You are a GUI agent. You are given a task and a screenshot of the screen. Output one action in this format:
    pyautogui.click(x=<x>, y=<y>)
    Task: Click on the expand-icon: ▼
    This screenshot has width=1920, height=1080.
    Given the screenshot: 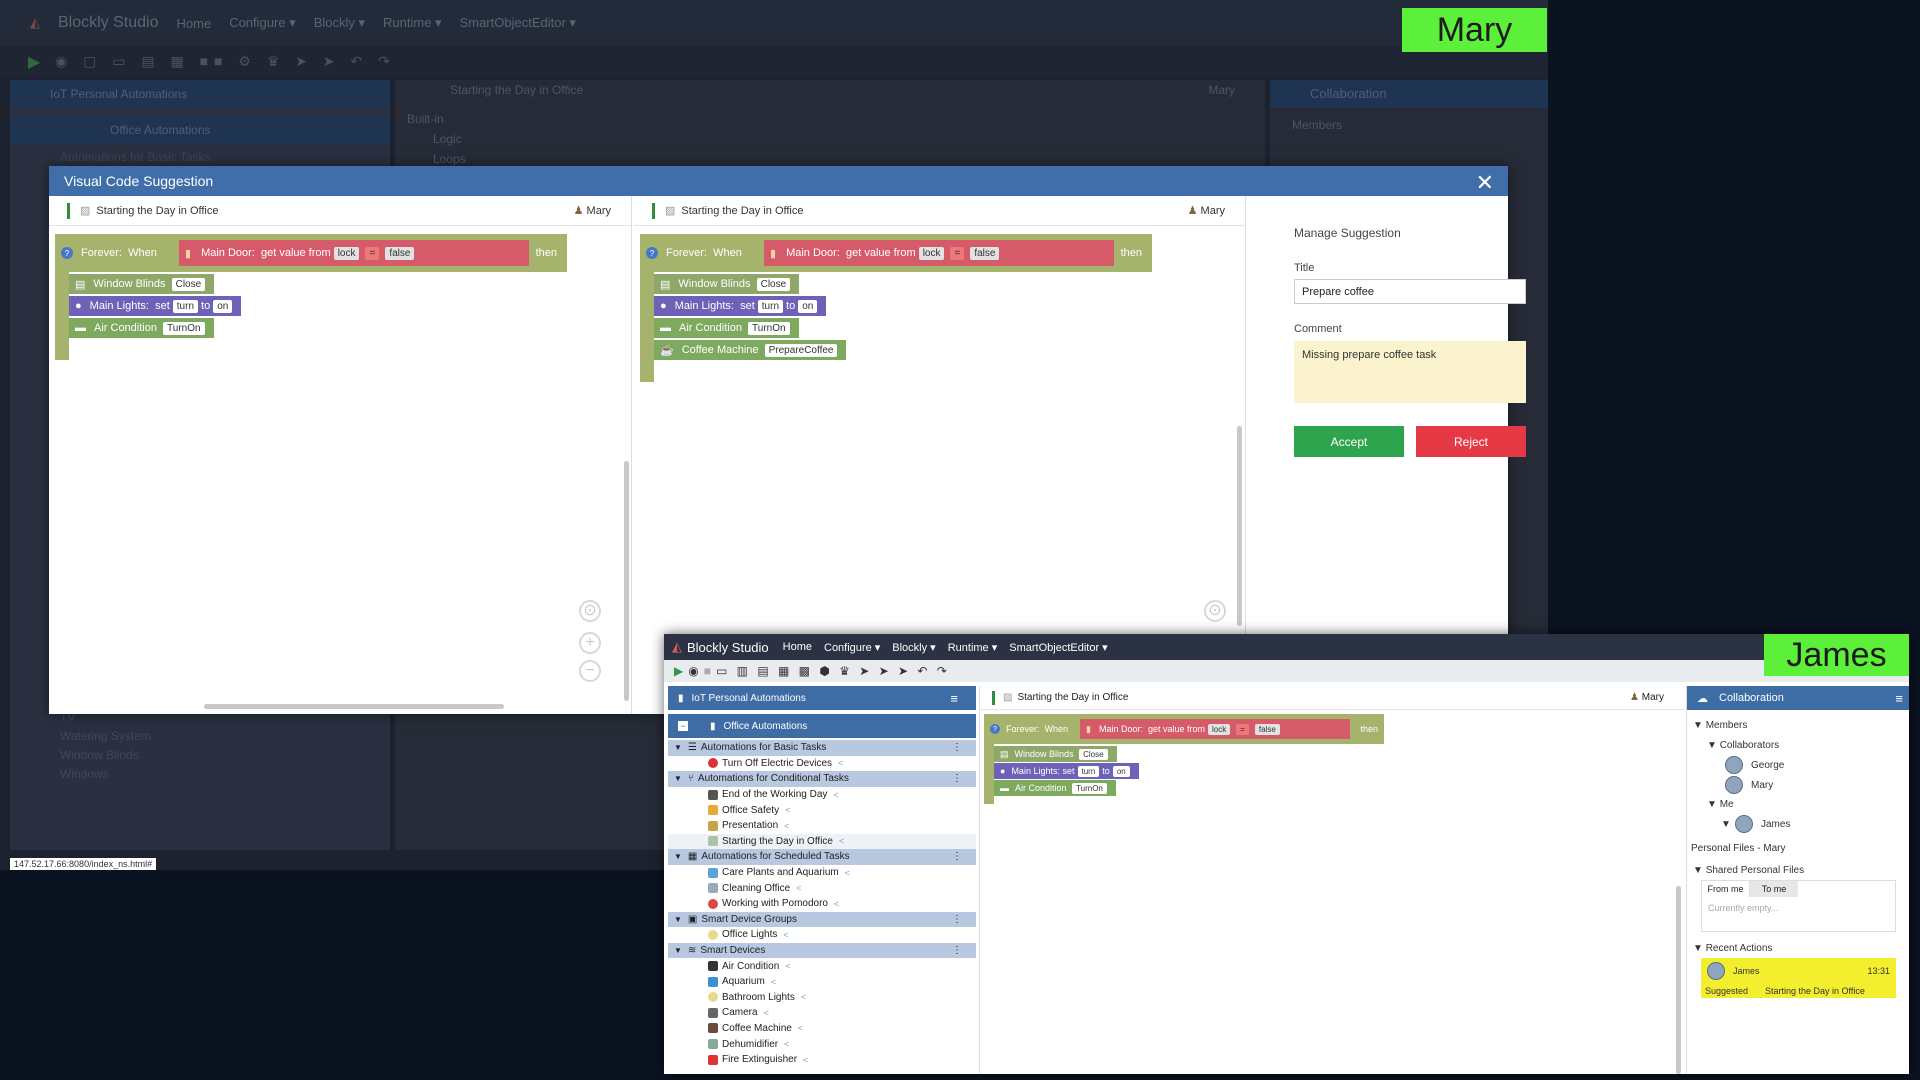 What is the action you would take?
    pyautogui.click(x=1726, y=824)
    